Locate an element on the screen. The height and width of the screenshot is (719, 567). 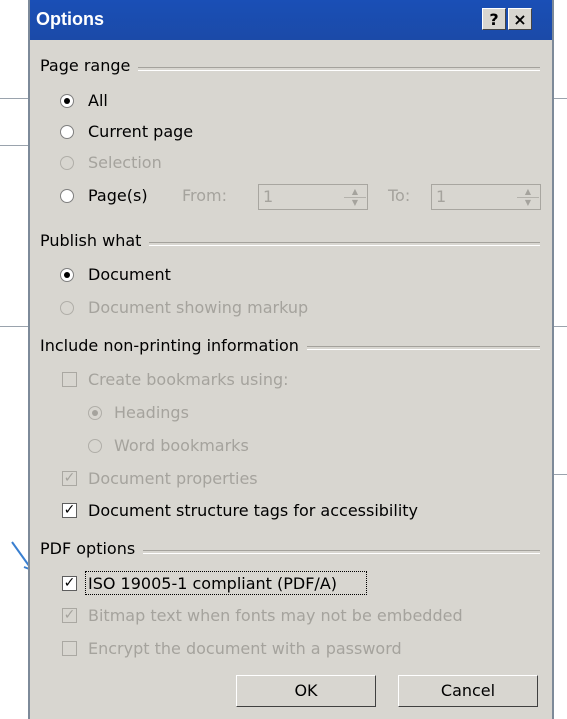
document-properties-label: Document properties is located at coordinates (173, 478).